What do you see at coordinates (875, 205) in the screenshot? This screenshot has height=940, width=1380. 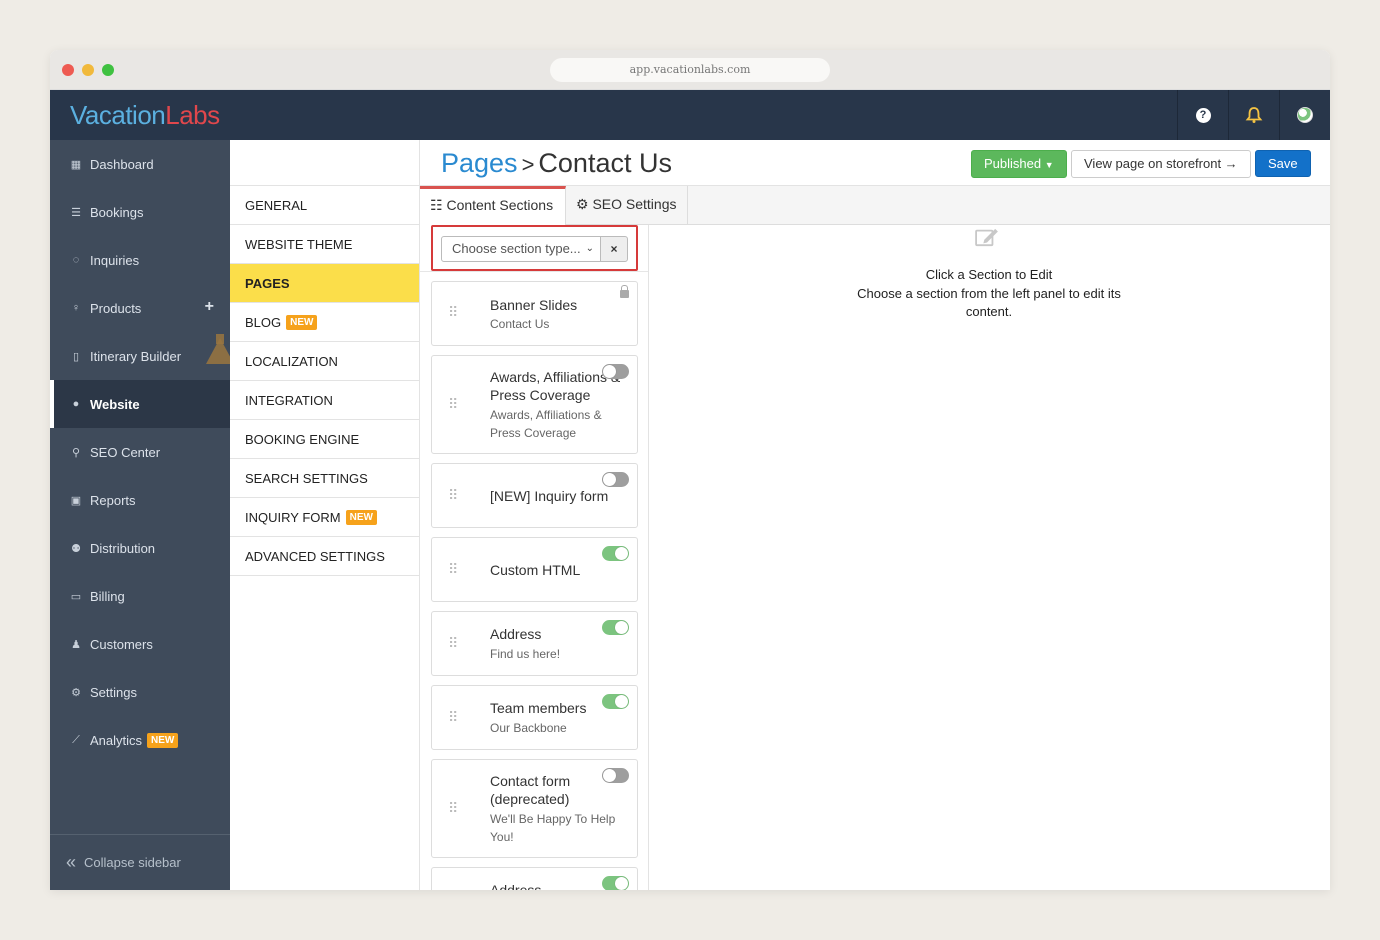 I see `tab-bar: ☷ Content Sections ⚙ SEO Settings` at bounding box center [875, 205].